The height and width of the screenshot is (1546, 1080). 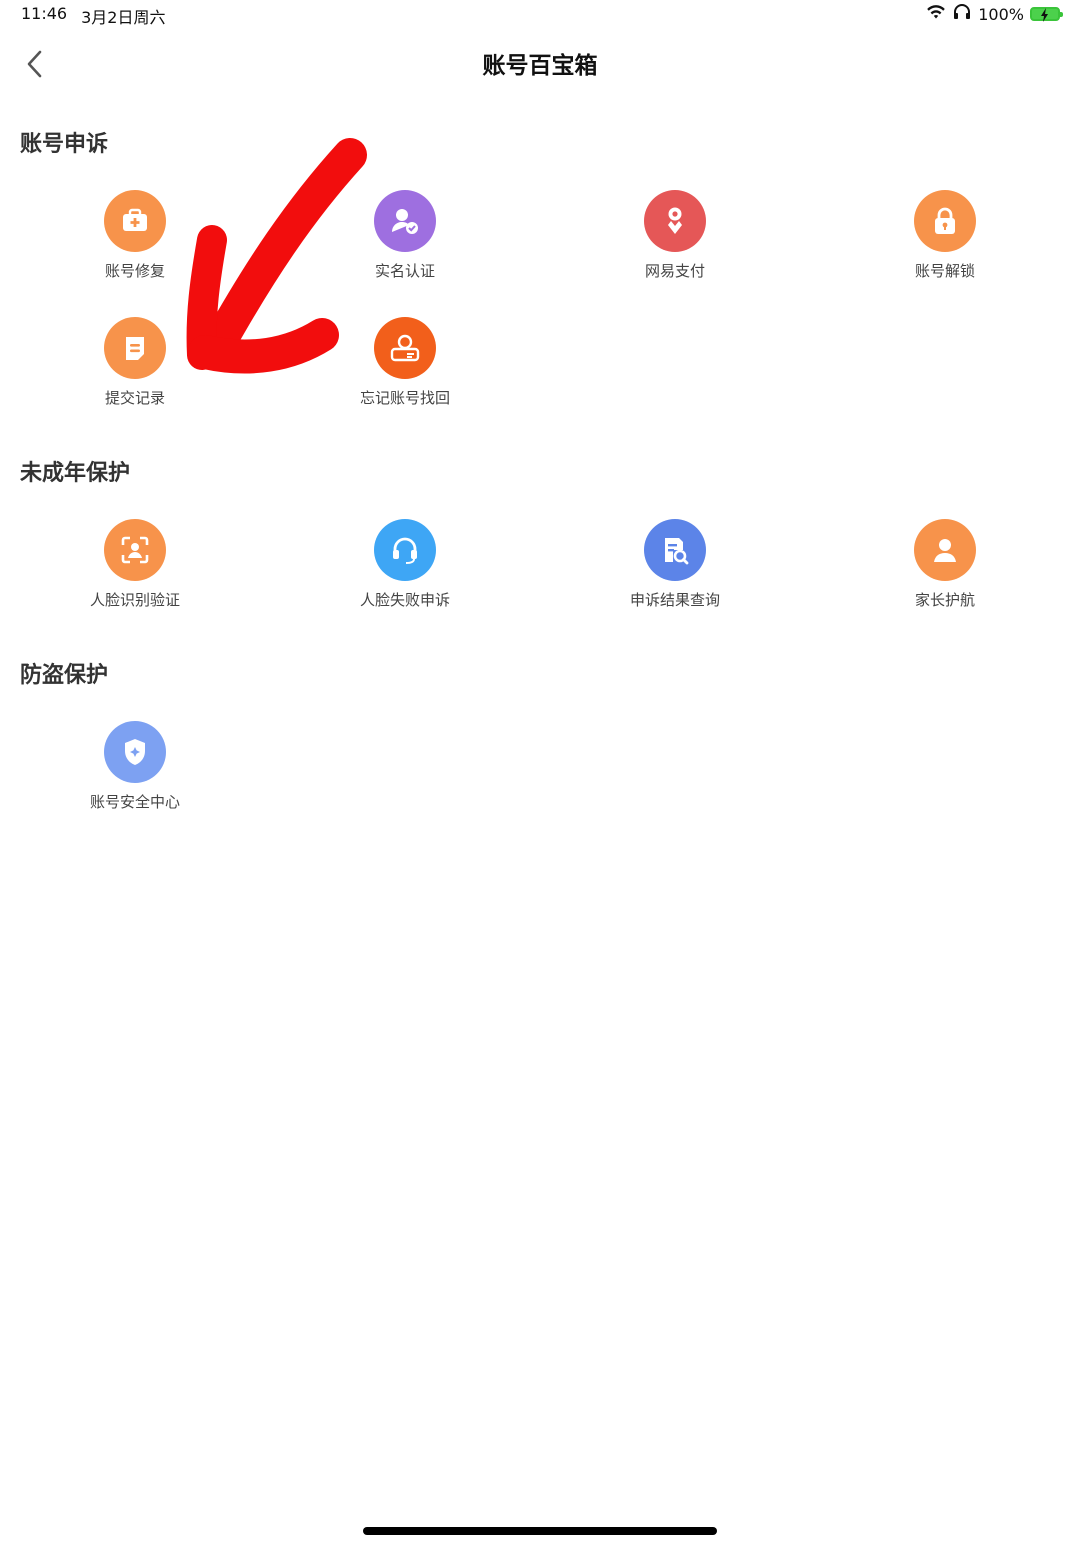 What do you see at coordinates (540, 16) in the screenshot?
I see `status-bar: 11:46 3月2日周六 100%` at bounding box center [540, 16].